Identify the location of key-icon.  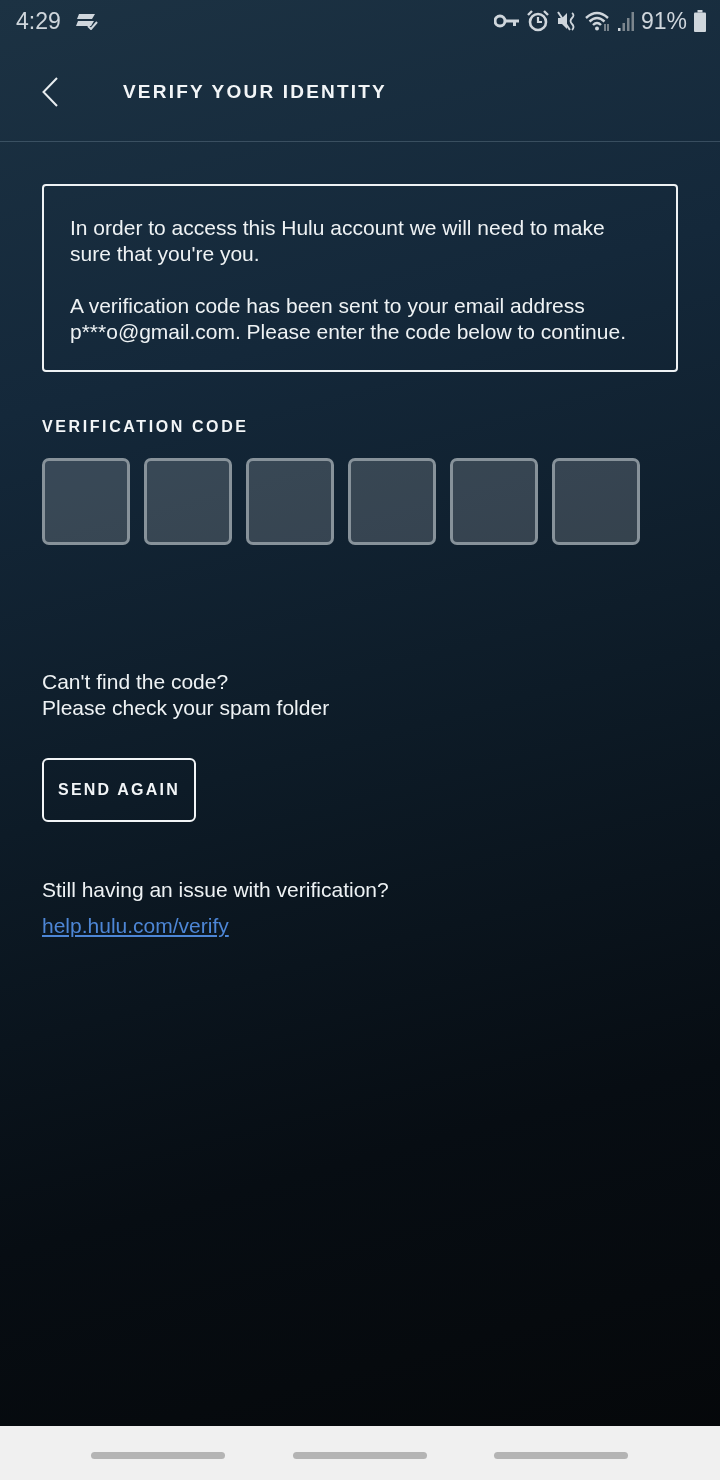
(506, 21).